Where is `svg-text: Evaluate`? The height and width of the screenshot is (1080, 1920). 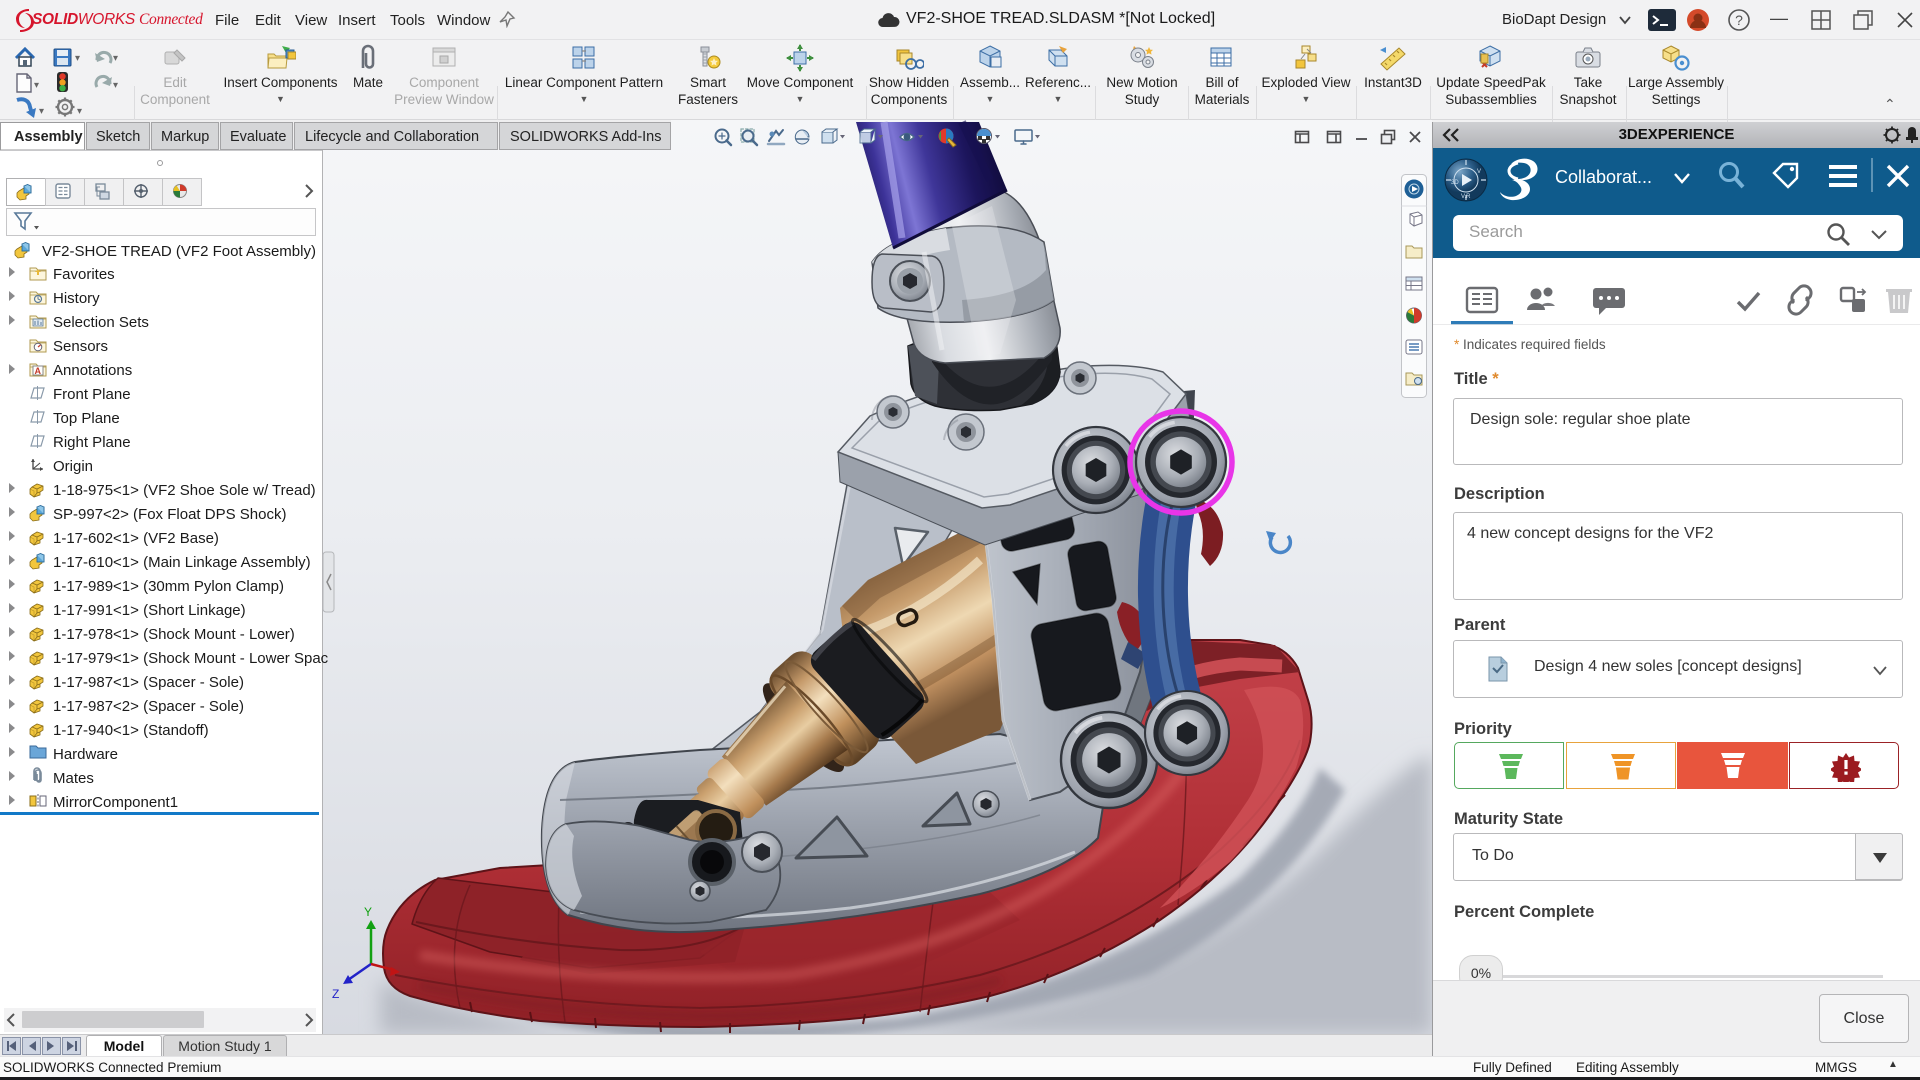
svg-text: Evaluate is located at coordinates (258, 137).